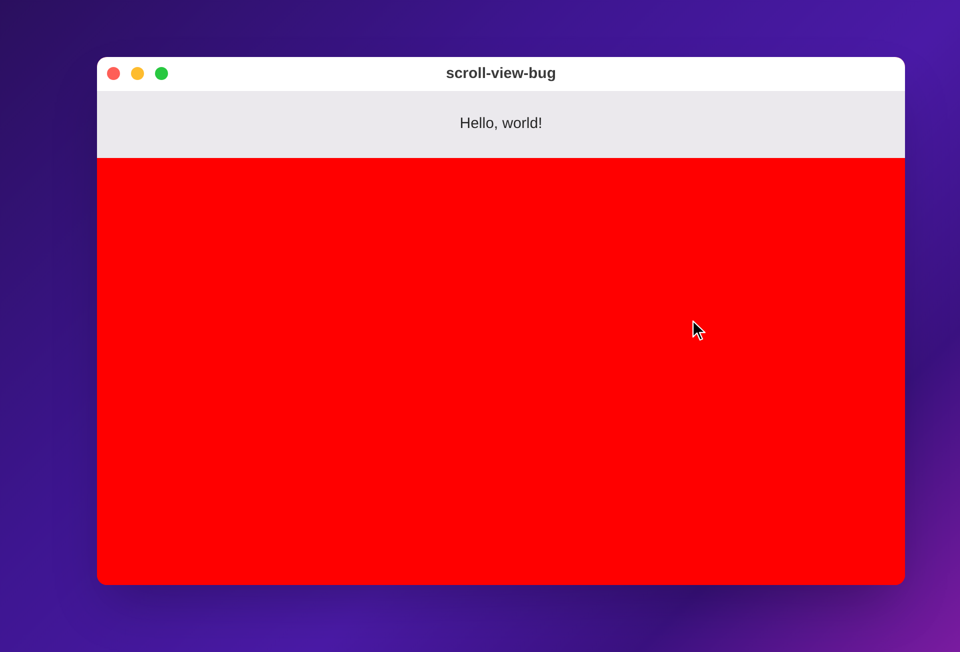  I want to click on zoom-button, so click(161, 73).